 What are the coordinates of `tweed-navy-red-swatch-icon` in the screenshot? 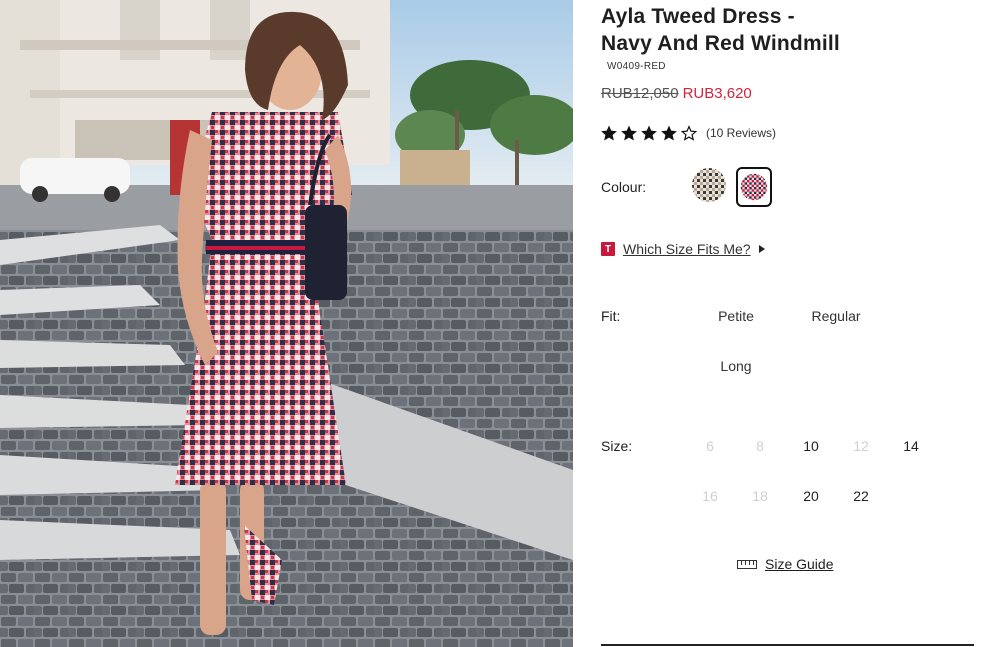 It's located at (754, 187).